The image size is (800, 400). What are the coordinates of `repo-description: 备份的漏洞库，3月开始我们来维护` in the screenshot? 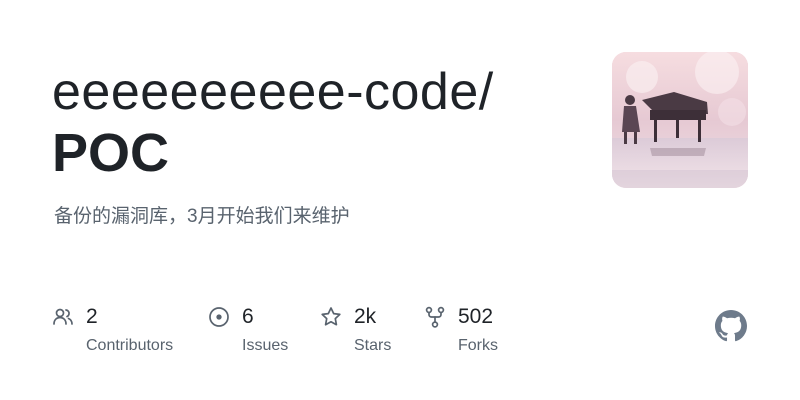 It's located at (202, 216).